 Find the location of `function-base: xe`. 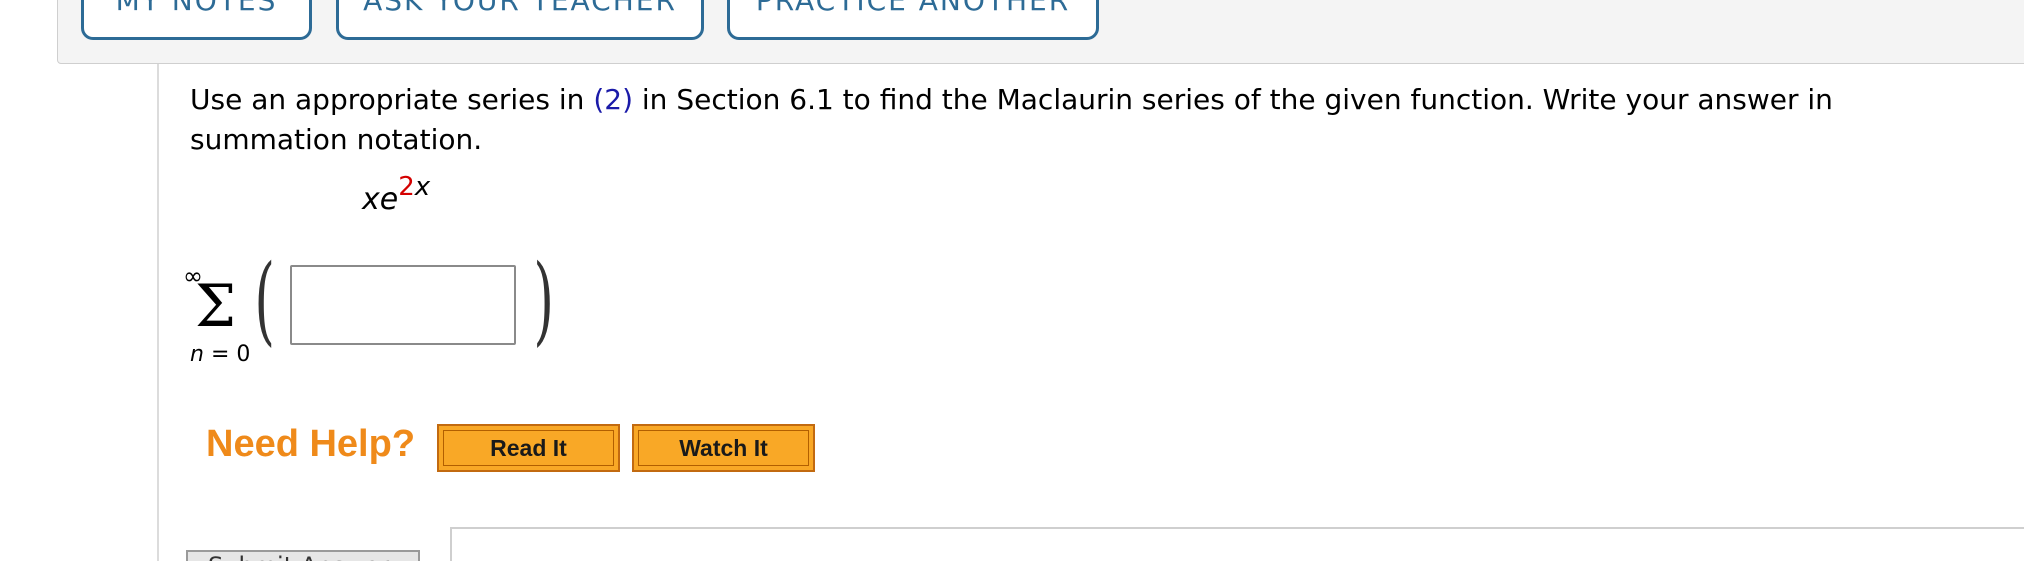

function-base: xe is located at coordinates (380, 199).